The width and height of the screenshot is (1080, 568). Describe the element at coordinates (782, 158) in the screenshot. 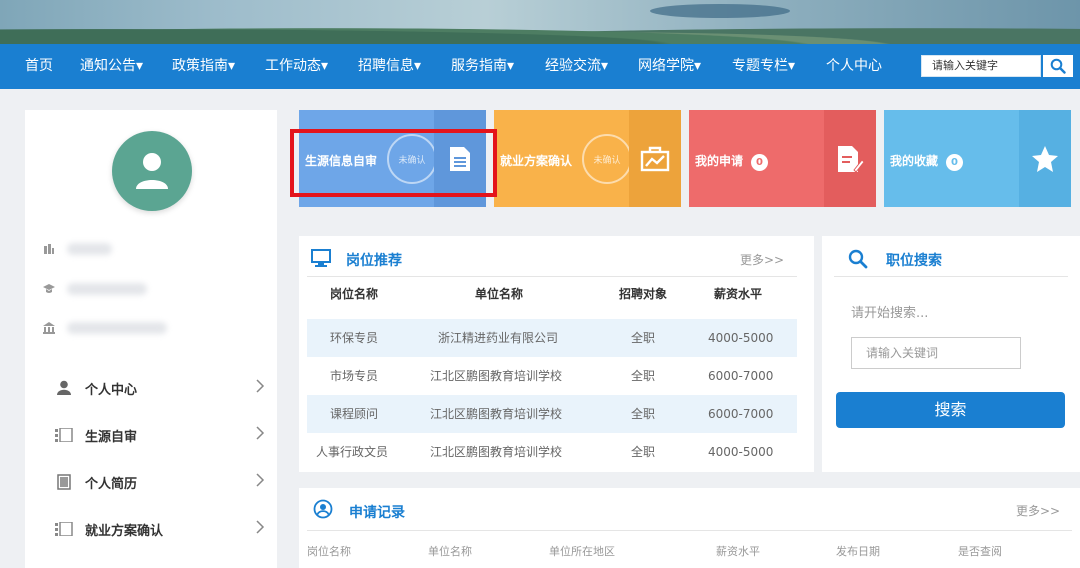

I see `card-my-applications: 我的申请 0` at that location.